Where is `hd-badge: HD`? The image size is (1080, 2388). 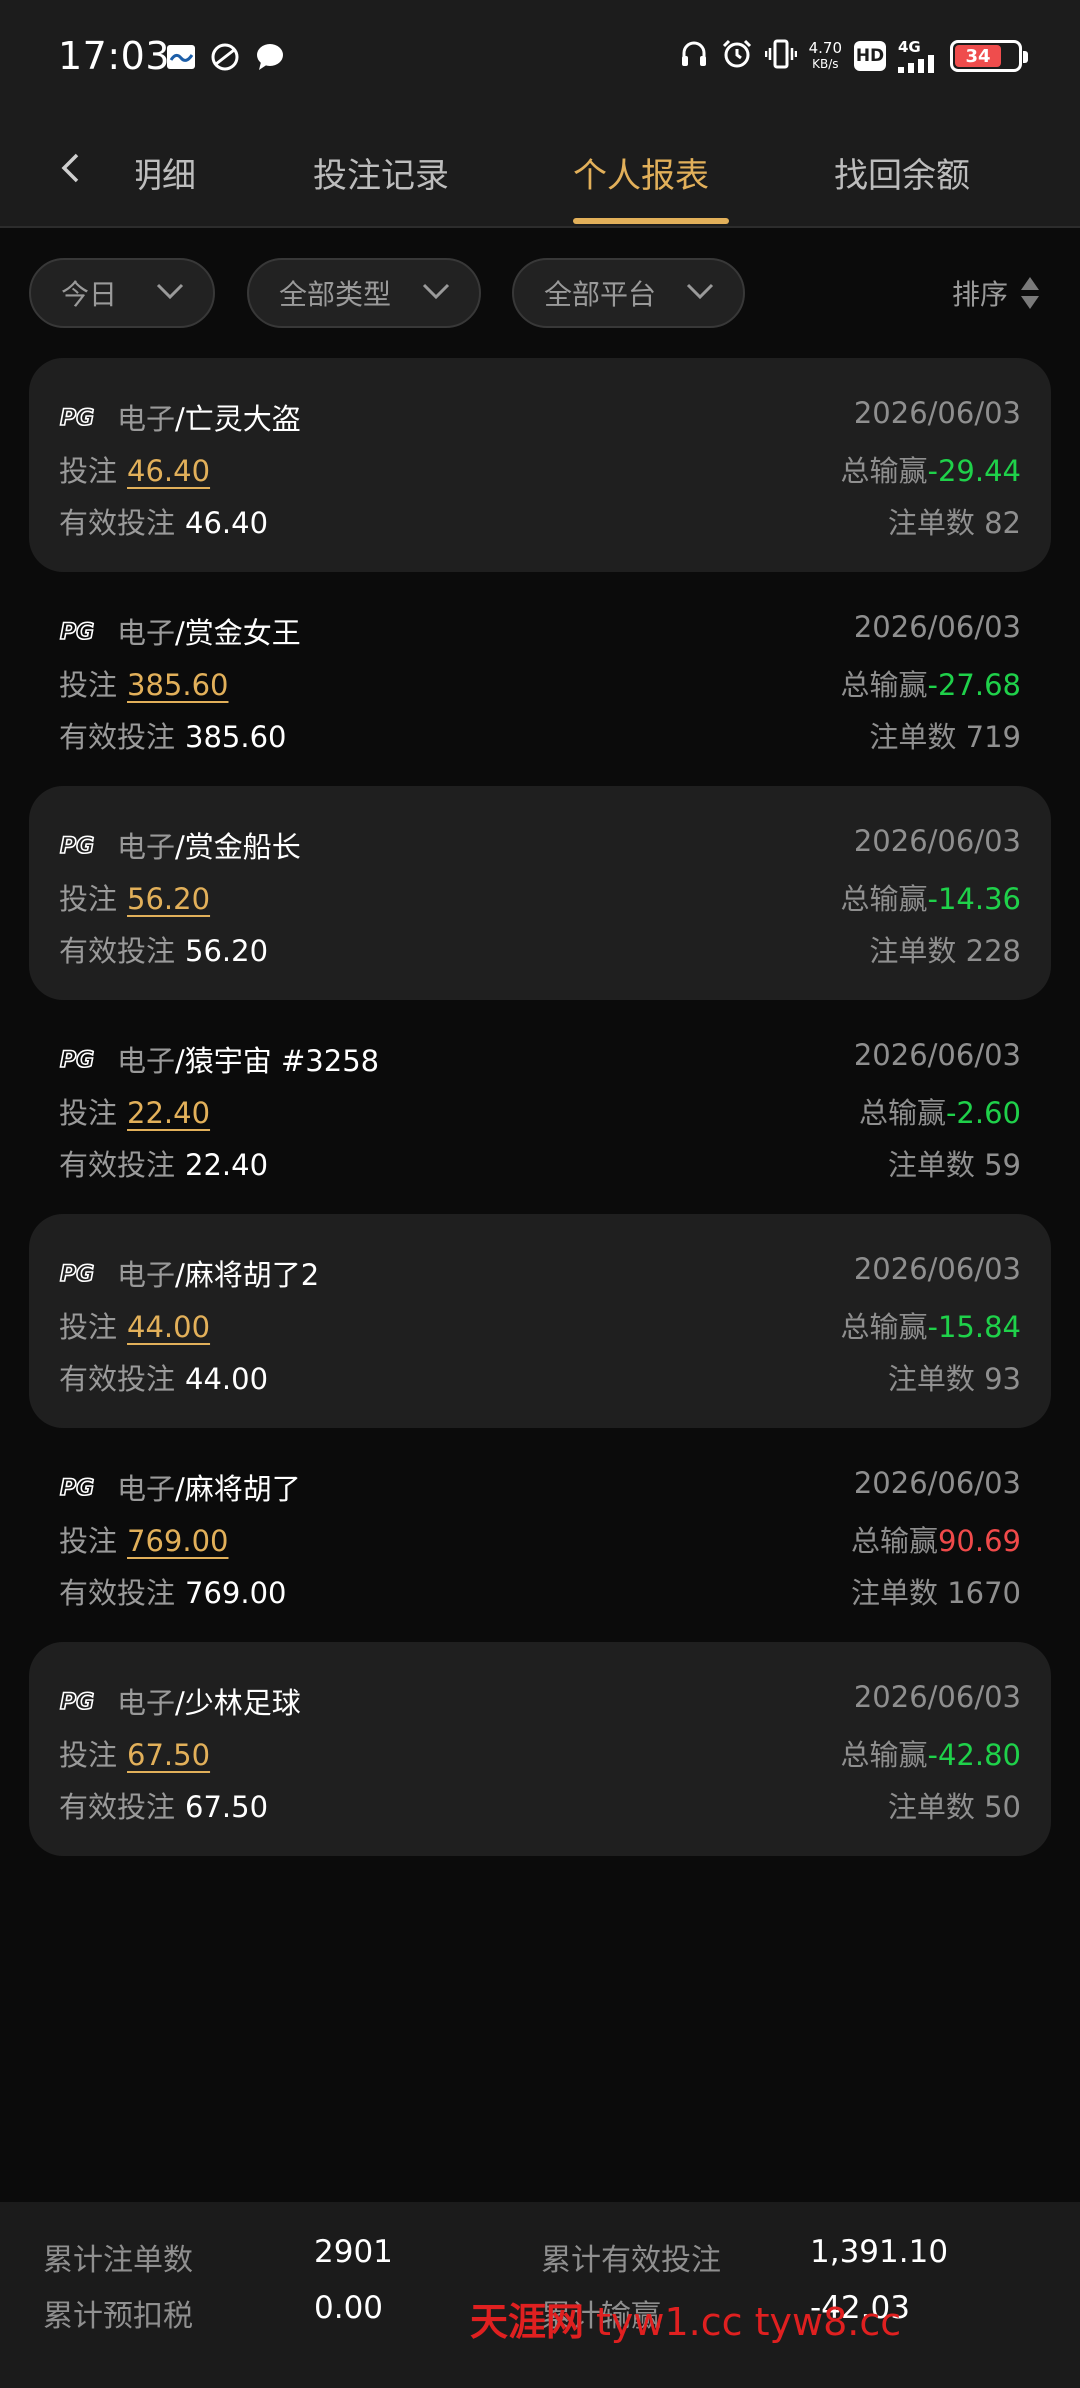 hd-badge: HD is located at coordinates (870, 56).